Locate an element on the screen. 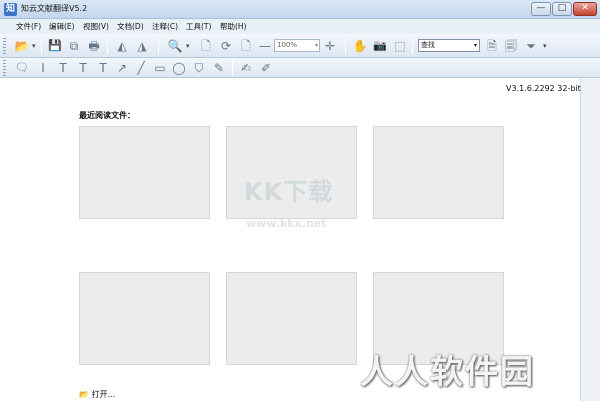 The width and height of the screenshot is (600, 401). title-bar: 知 知云文献翻译V5.2 — □ ✕ is located at coordinates (300, 9).